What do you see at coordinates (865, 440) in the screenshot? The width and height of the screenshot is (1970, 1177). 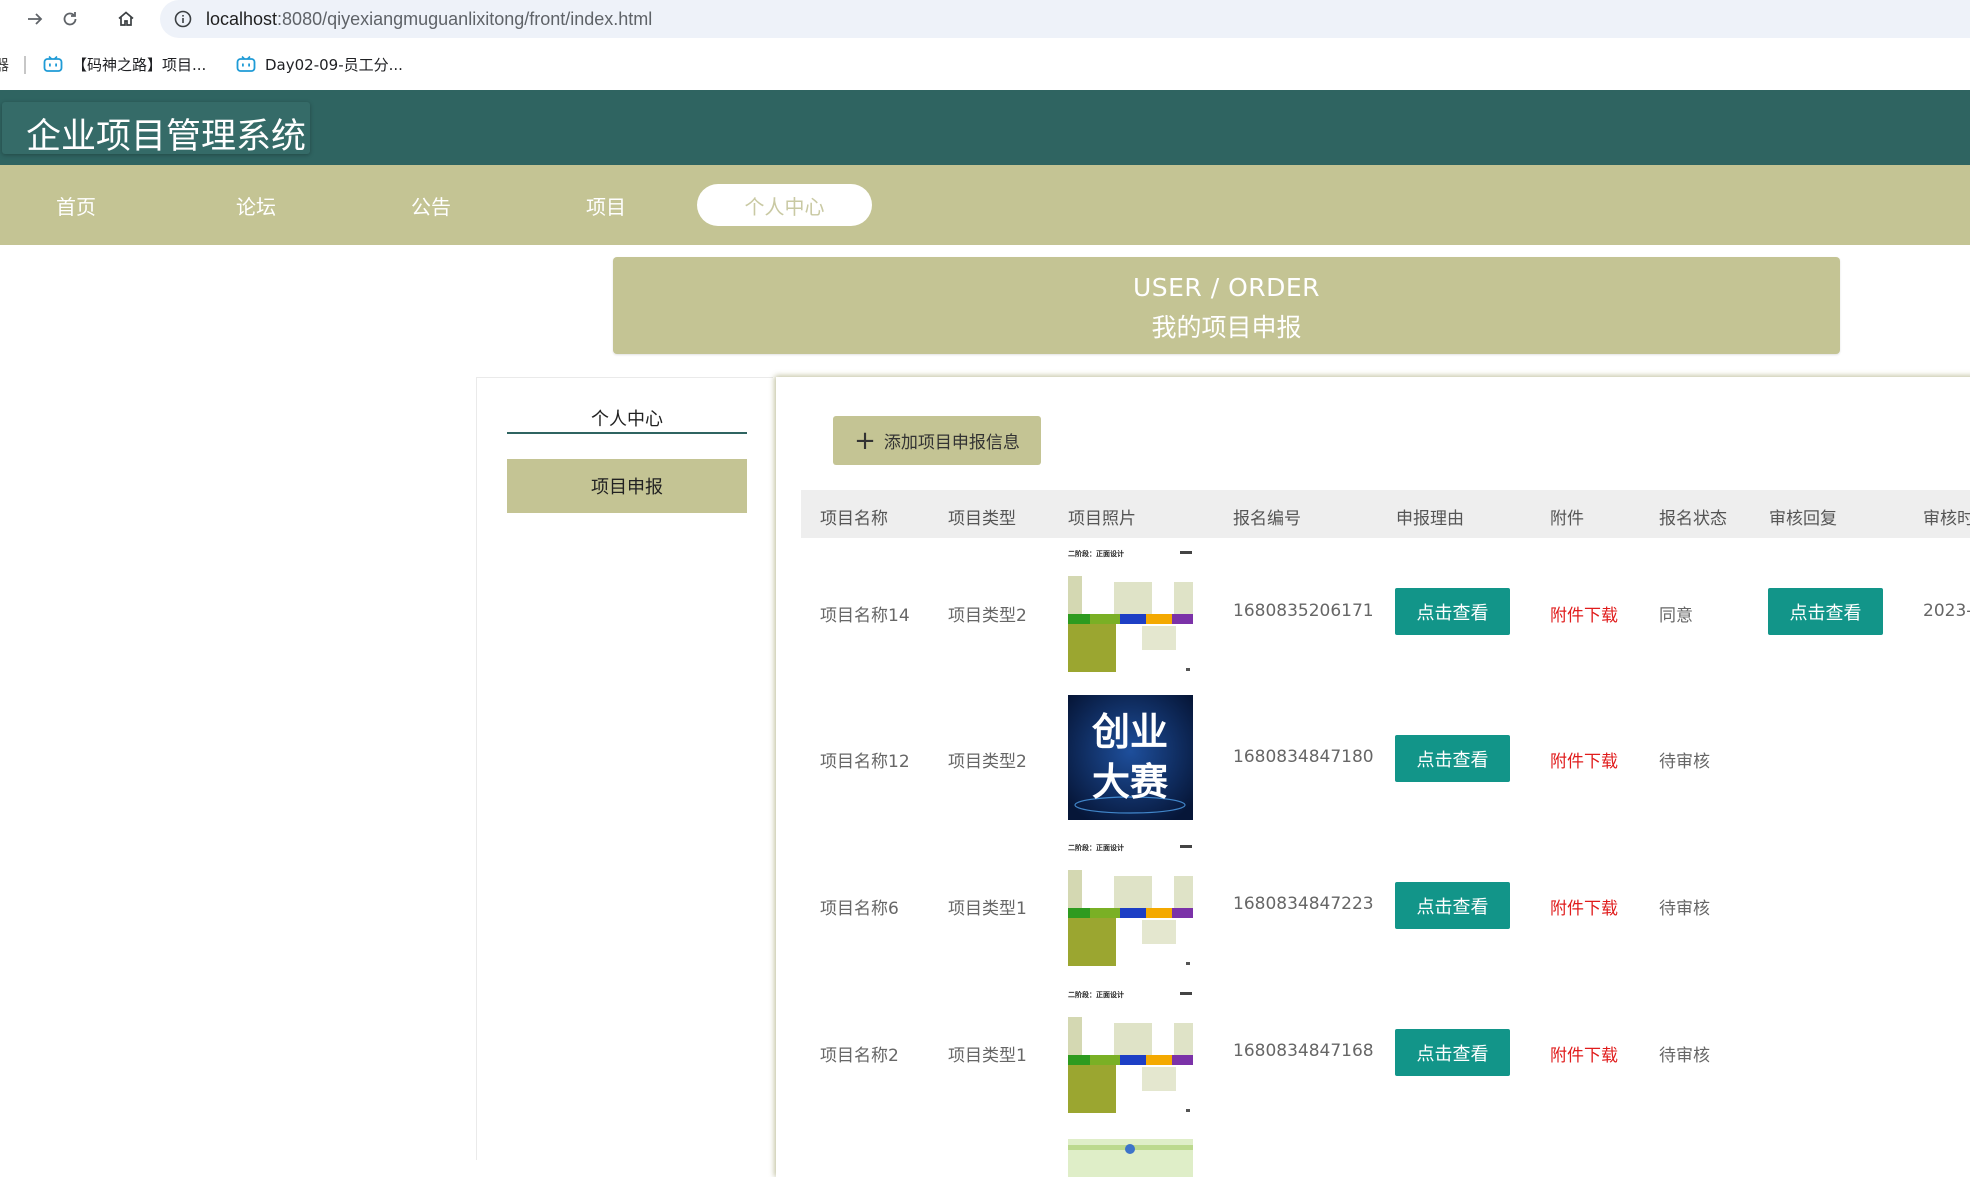 I see `plus-icon: +` at bounding box center [865, 440].